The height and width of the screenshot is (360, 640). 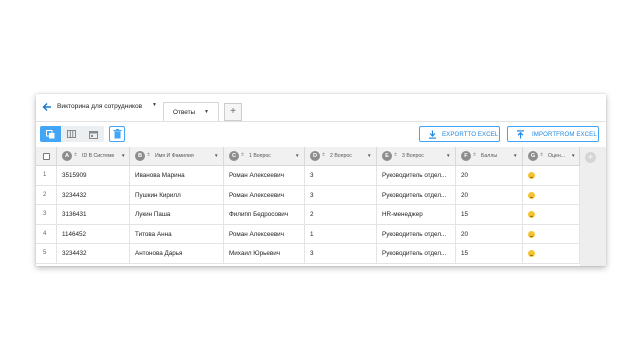 What do you see at coordinates (264, 253) in the screenshot?
I see `cell-q1: Михаил Юрьевич` at bounding box center [264, 253].